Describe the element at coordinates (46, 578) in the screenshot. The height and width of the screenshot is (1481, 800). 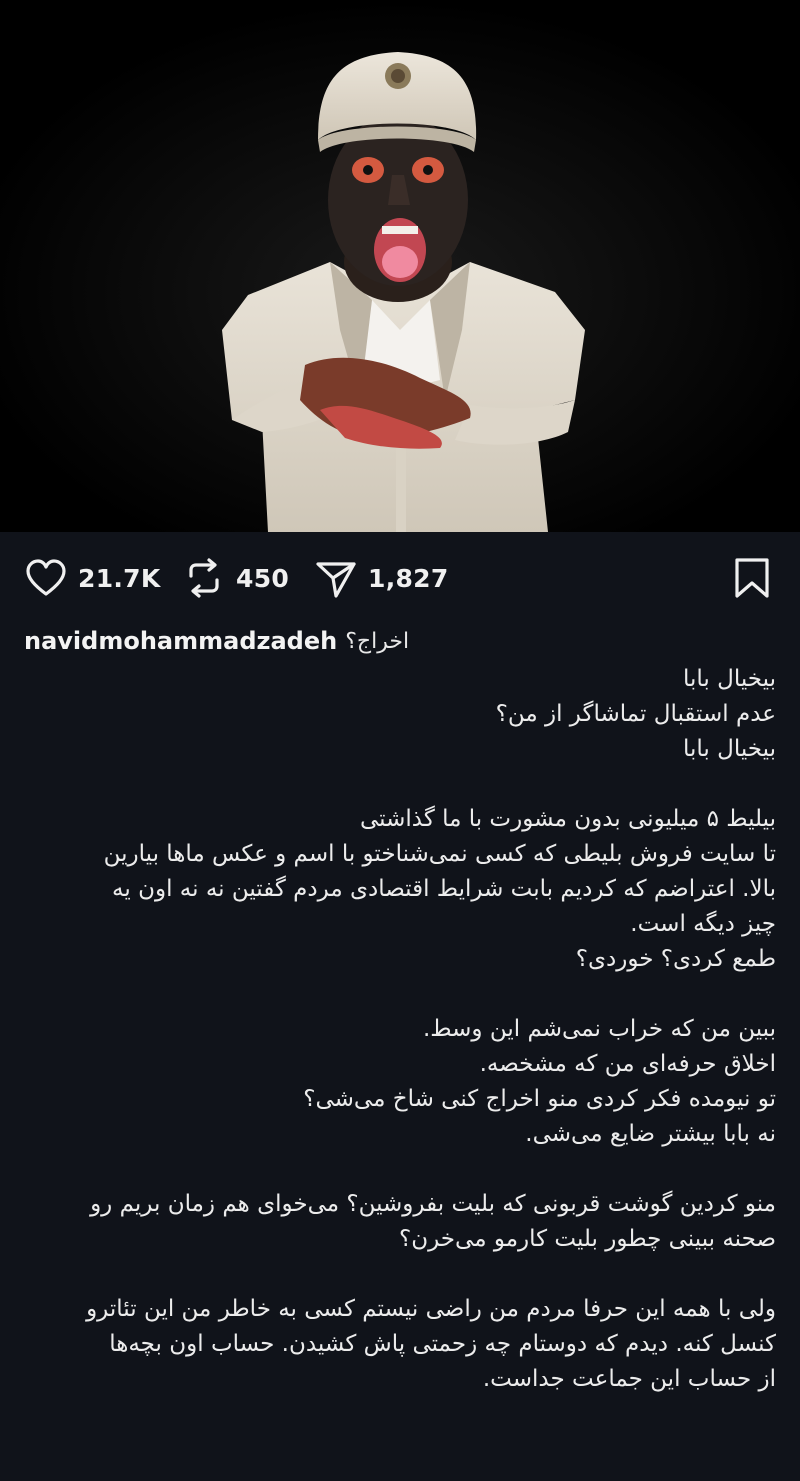
I see `heart-icon` at that location.